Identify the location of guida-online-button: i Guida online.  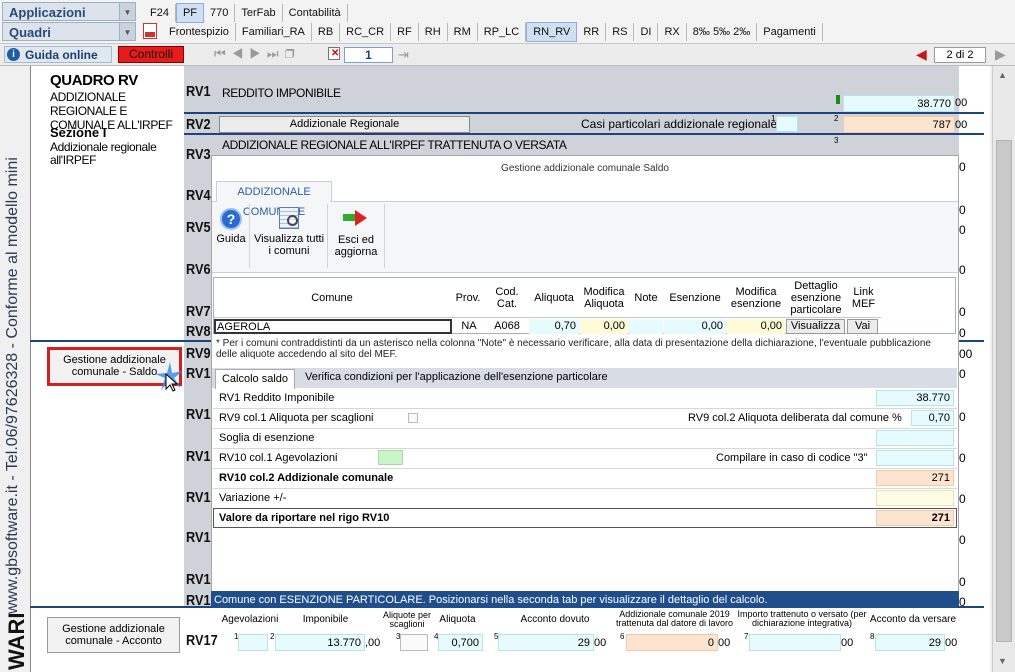
(58, 54).